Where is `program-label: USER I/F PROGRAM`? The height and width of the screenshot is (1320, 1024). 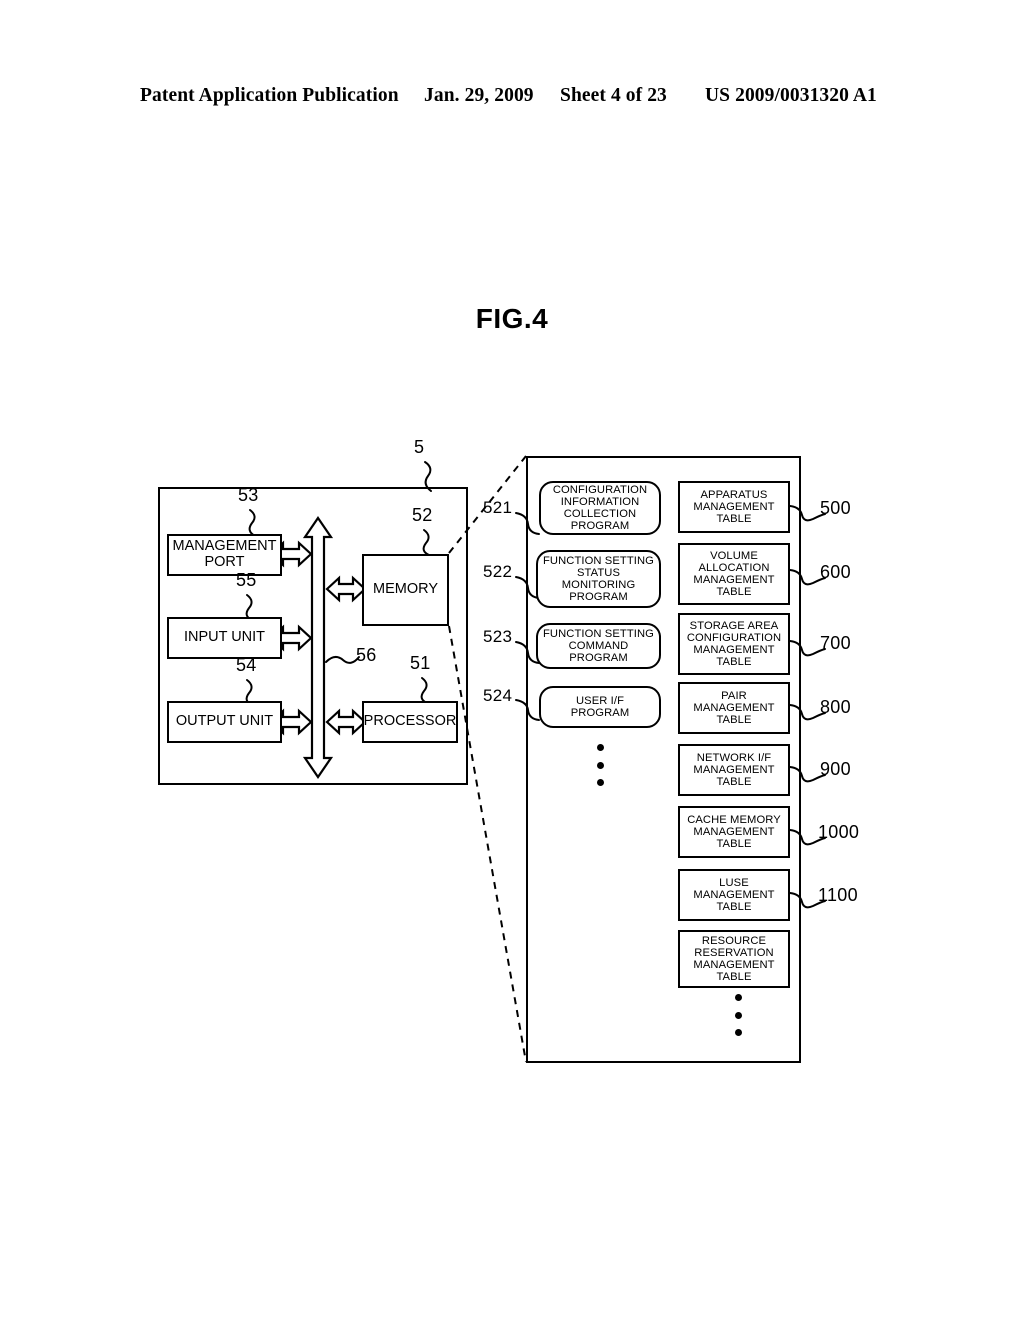 program-label: USER I/F PROGRAM is located at coordinates (600, 706).